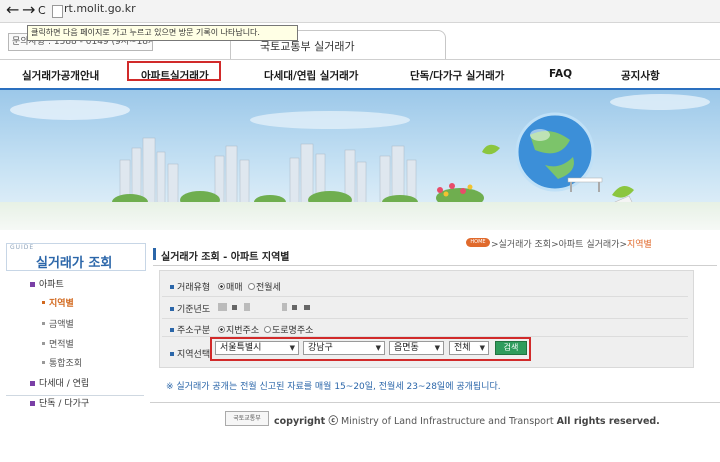  I want to click on sigungu-value: 강남구, so click(320, 348).